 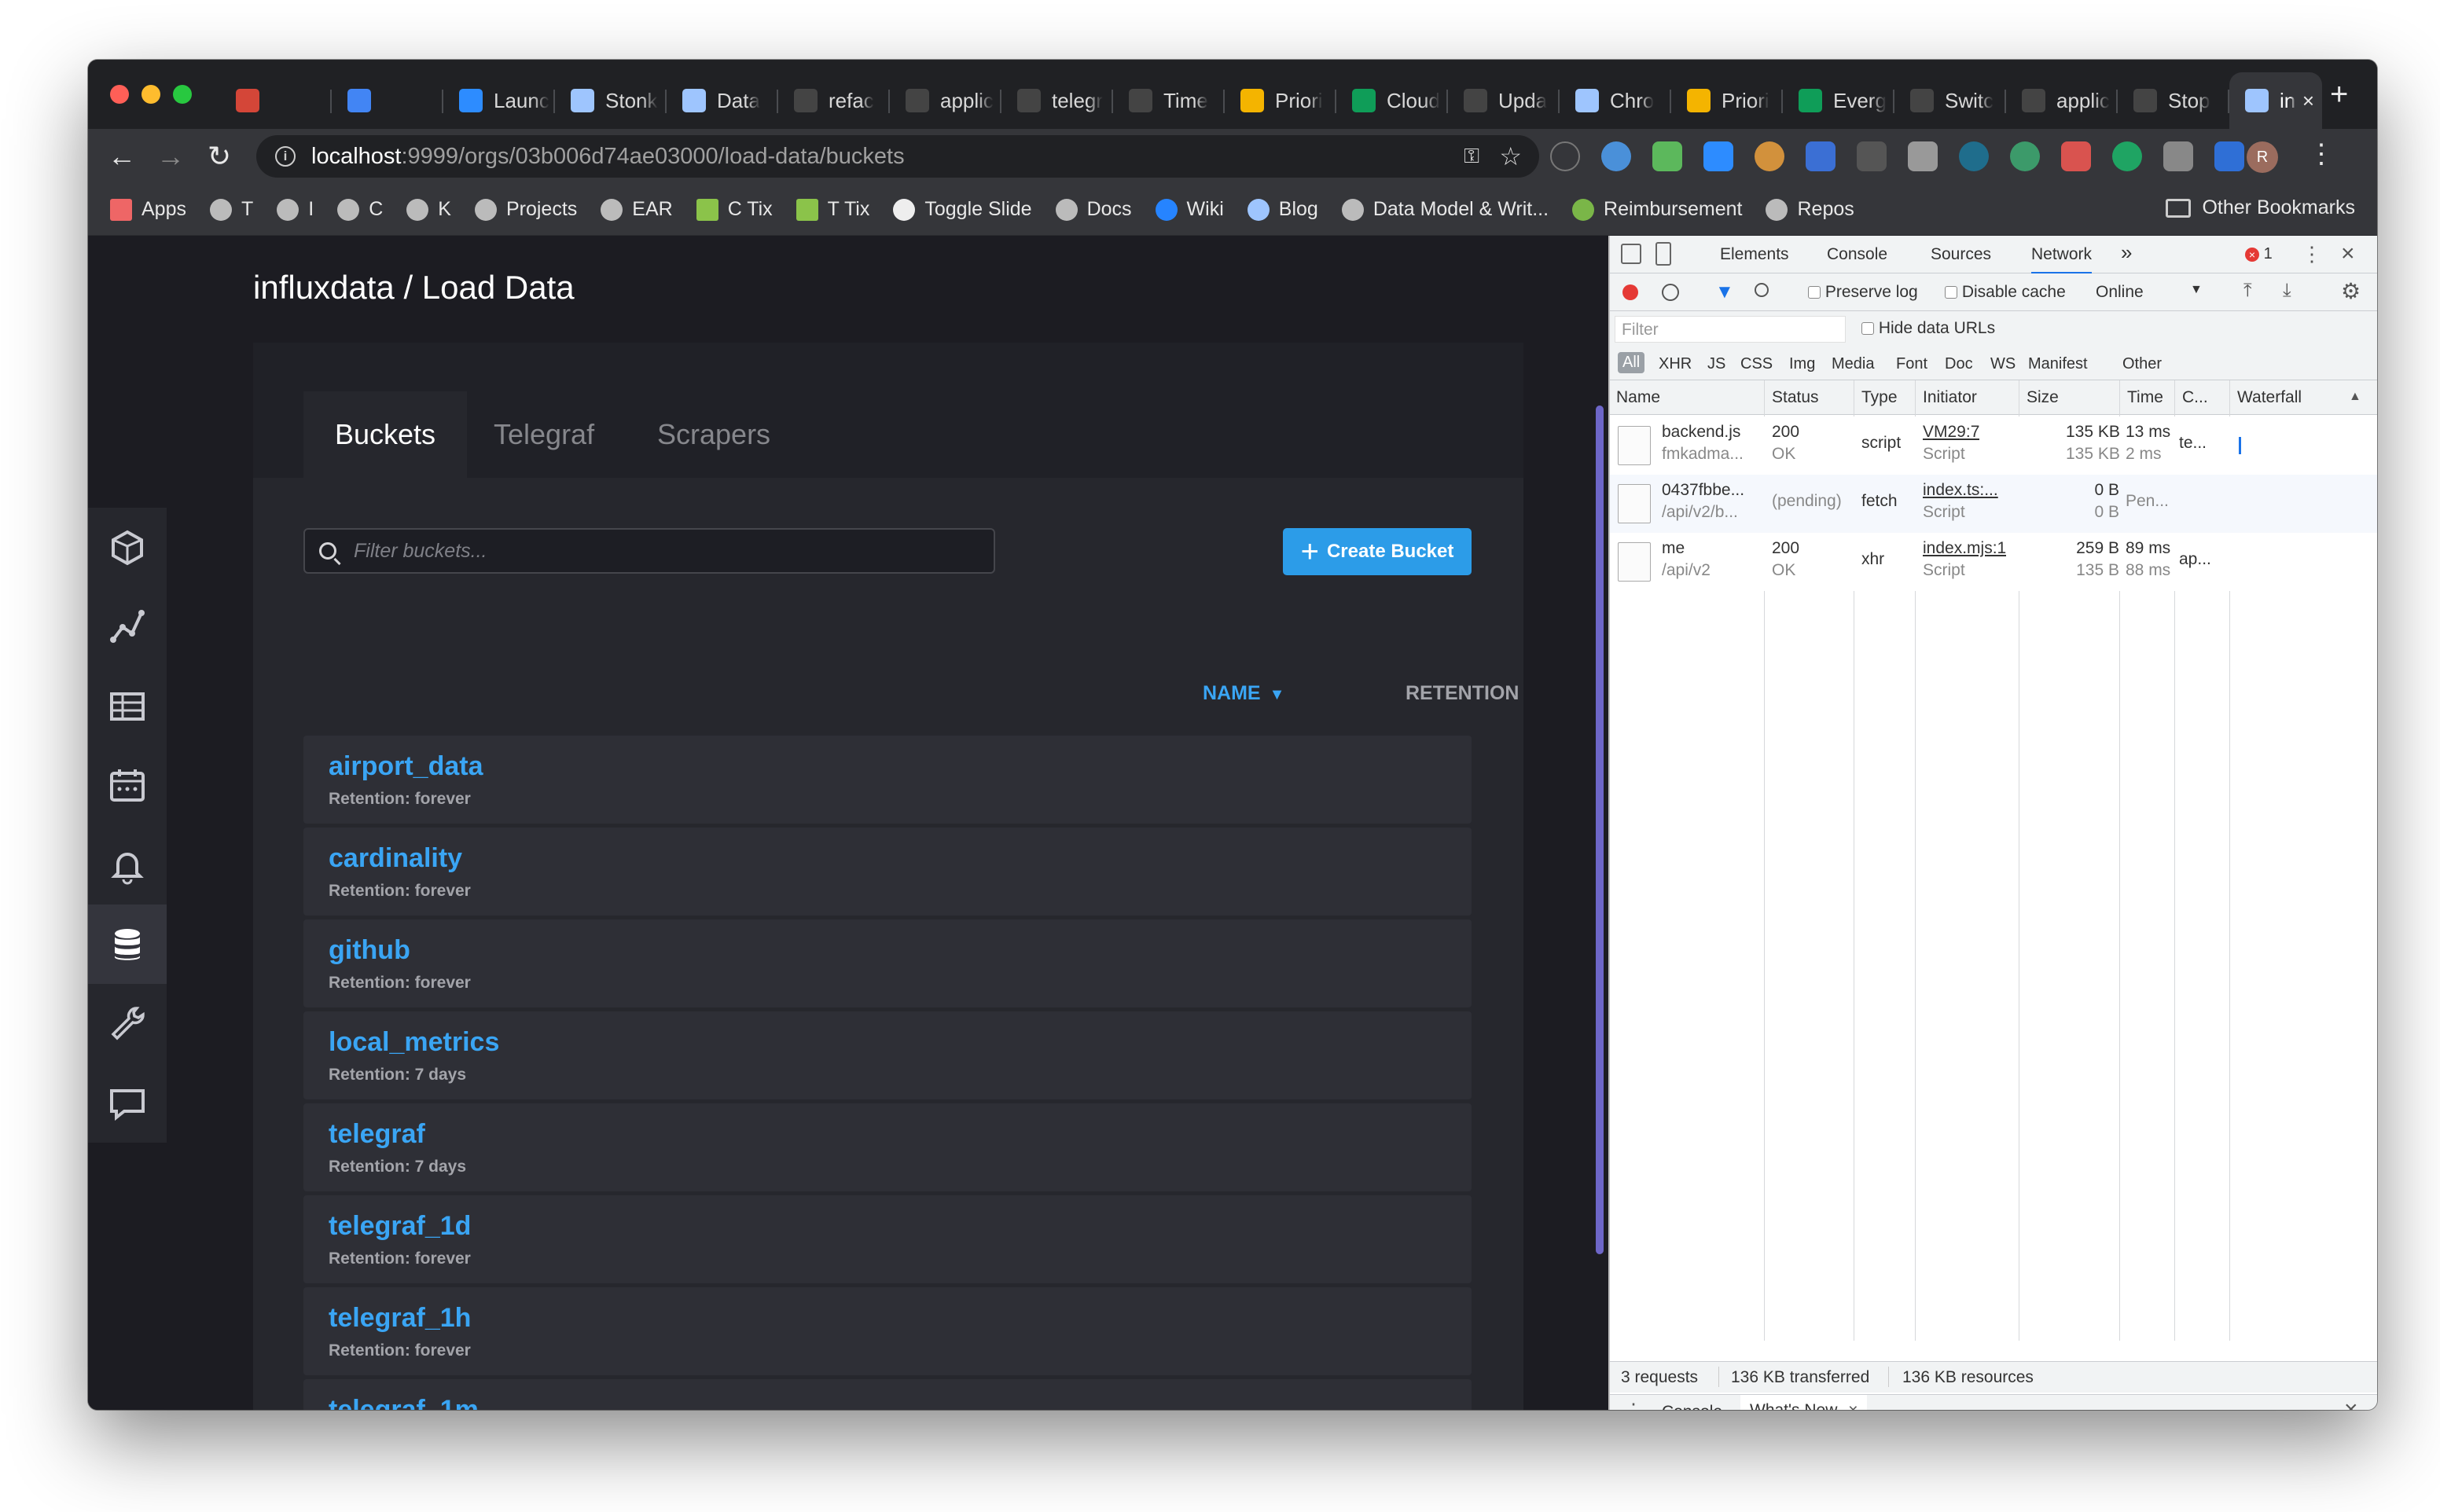 What do you see at coordinates (1392, 101) in the screenshot?
I see `browser-tab: Cloud` at bounding box center [1392, 101].